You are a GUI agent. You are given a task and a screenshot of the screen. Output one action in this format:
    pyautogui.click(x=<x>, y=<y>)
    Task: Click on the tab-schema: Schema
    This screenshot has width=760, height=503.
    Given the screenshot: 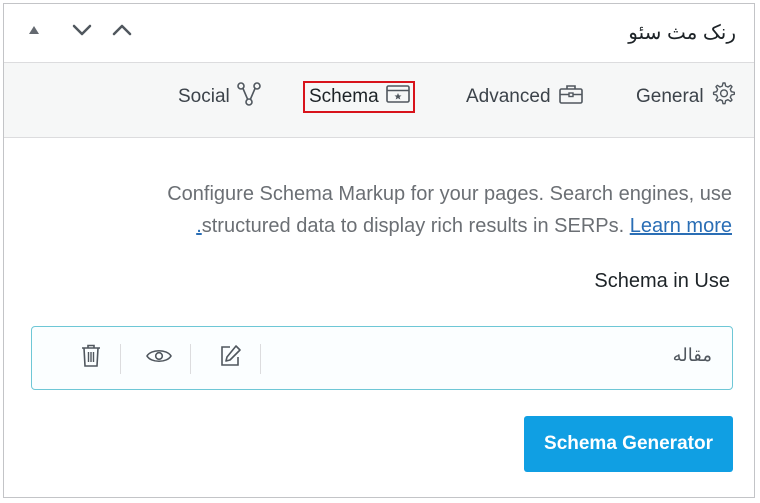 What is the action you would take?
    pyautogui.click(x=359, y=97)
    